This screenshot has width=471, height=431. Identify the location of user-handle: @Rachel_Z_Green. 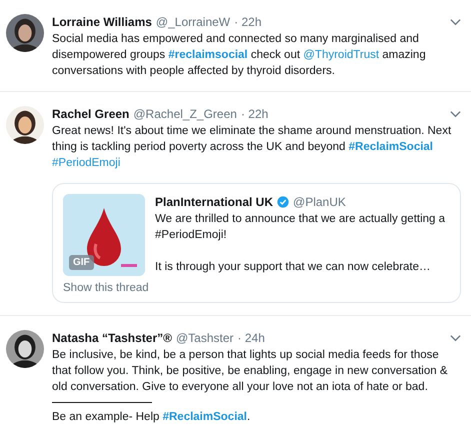
(185, 114).